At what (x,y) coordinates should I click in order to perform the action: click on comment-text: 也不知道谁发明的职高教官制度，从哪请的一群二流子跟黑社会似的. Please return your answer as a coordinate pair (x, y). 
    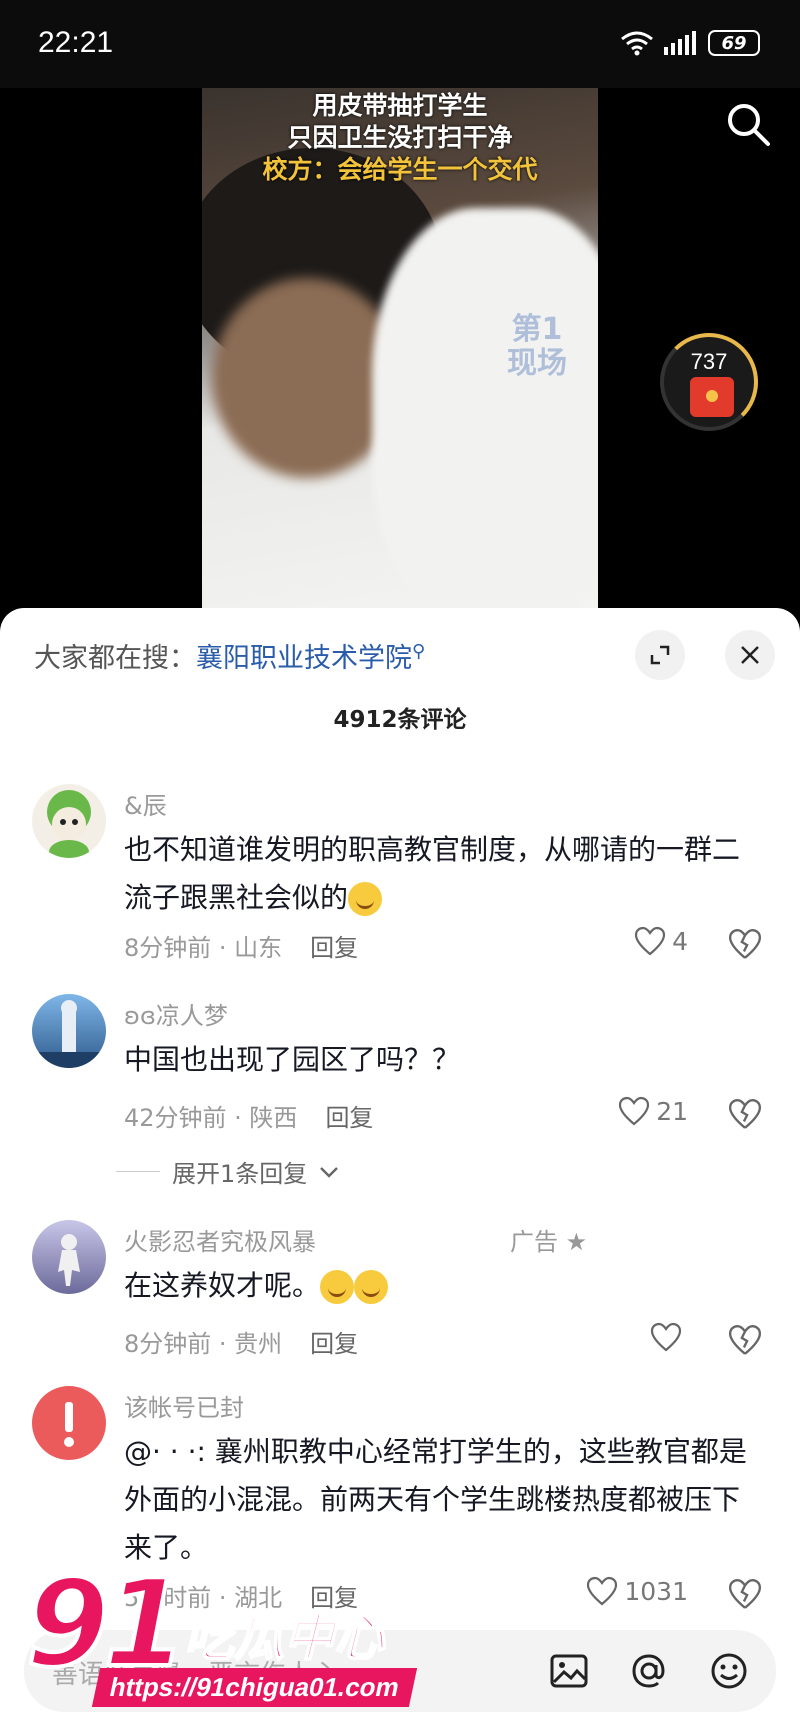
    Looking at the image, I should click on (444, 874).